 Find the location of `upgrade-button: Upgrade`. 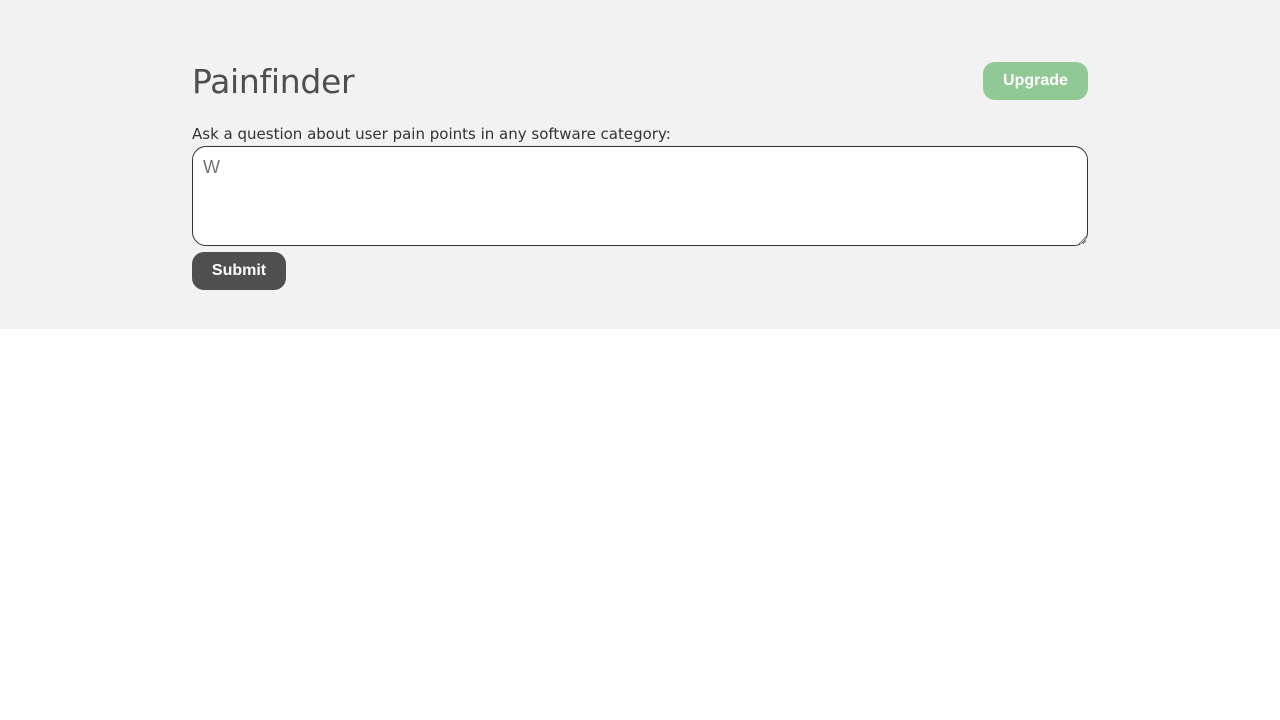

upgrade-button: Upgrade is located at coordinates (1035, 81).